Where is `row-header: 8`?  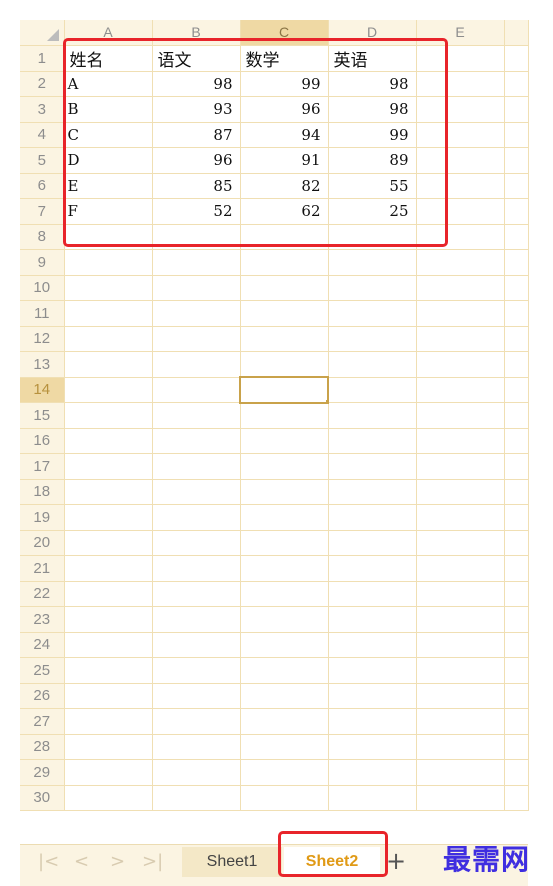 row-header: 8 is located at coordinates (42, 237).